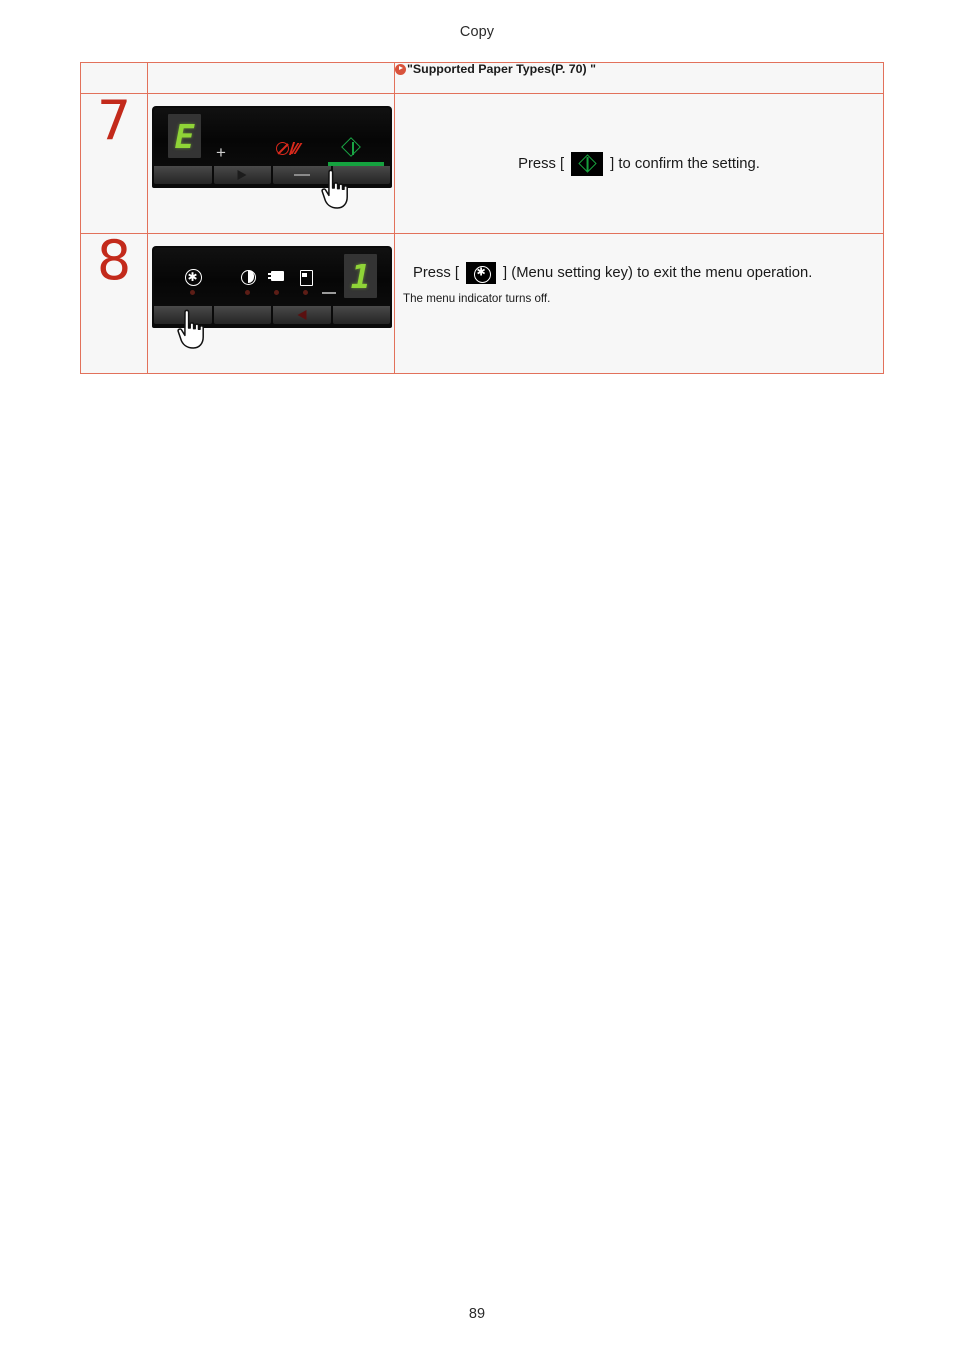  I want to click on page-number: 89, so click(477, 1314).